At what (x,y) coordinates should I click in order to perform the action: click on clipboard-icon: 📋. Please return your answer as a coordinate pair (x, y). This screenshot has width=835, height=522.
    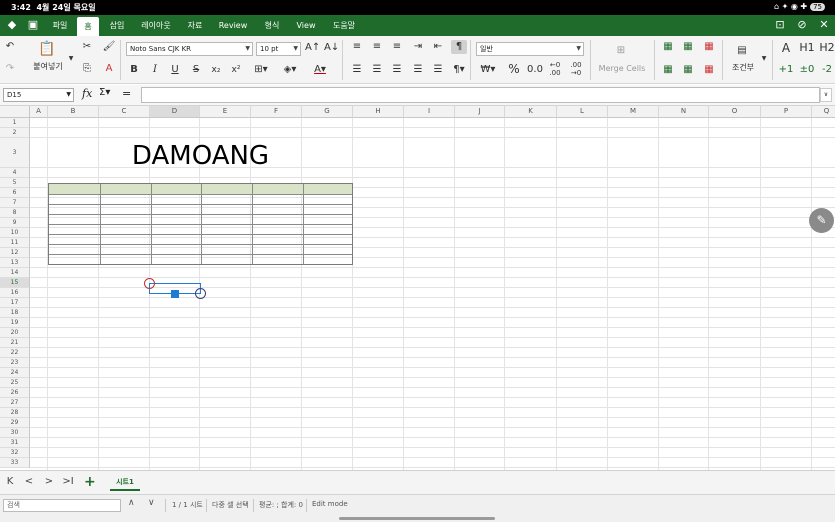
    Looking at the image, I should click on (46, 49).